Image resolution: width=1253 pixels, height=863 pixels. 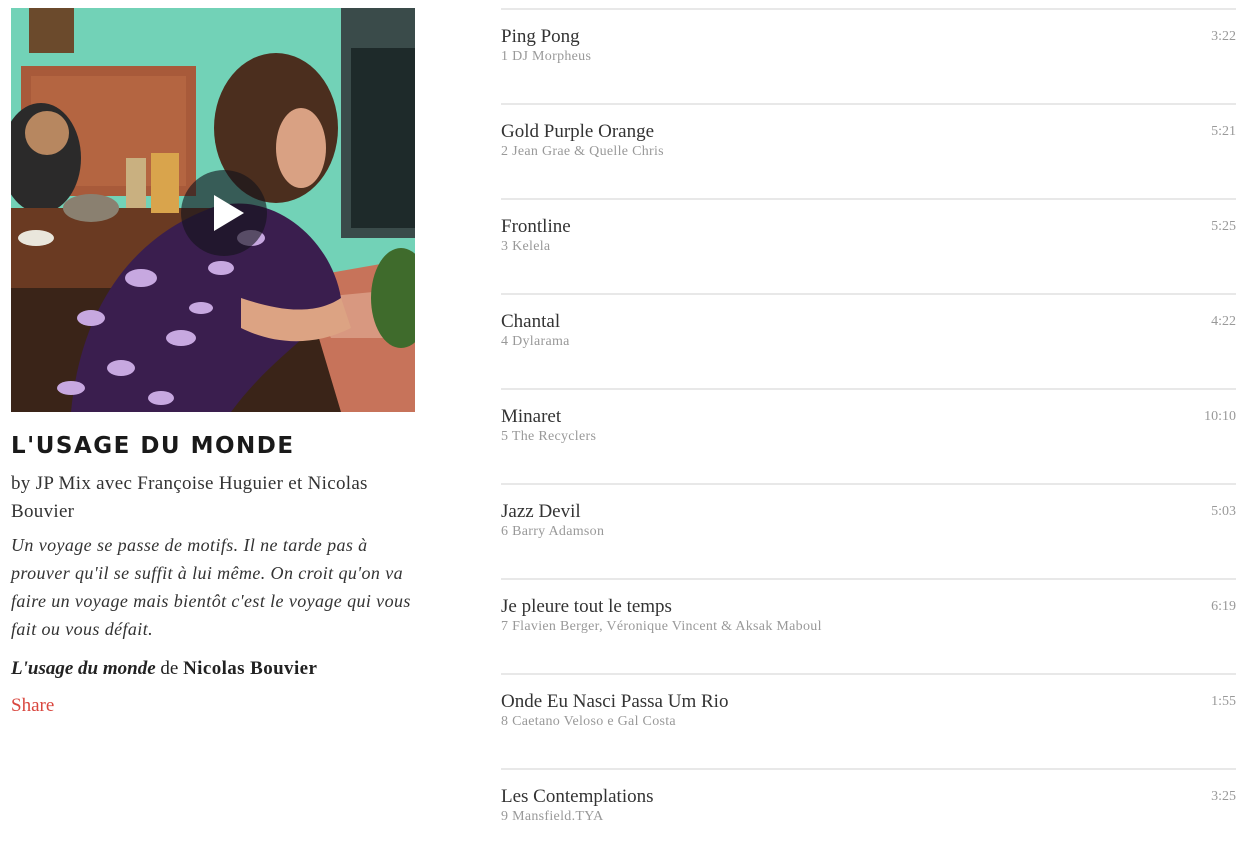 I want to click on track-artist: 4 Dylarama, so click(x=535, y=341).